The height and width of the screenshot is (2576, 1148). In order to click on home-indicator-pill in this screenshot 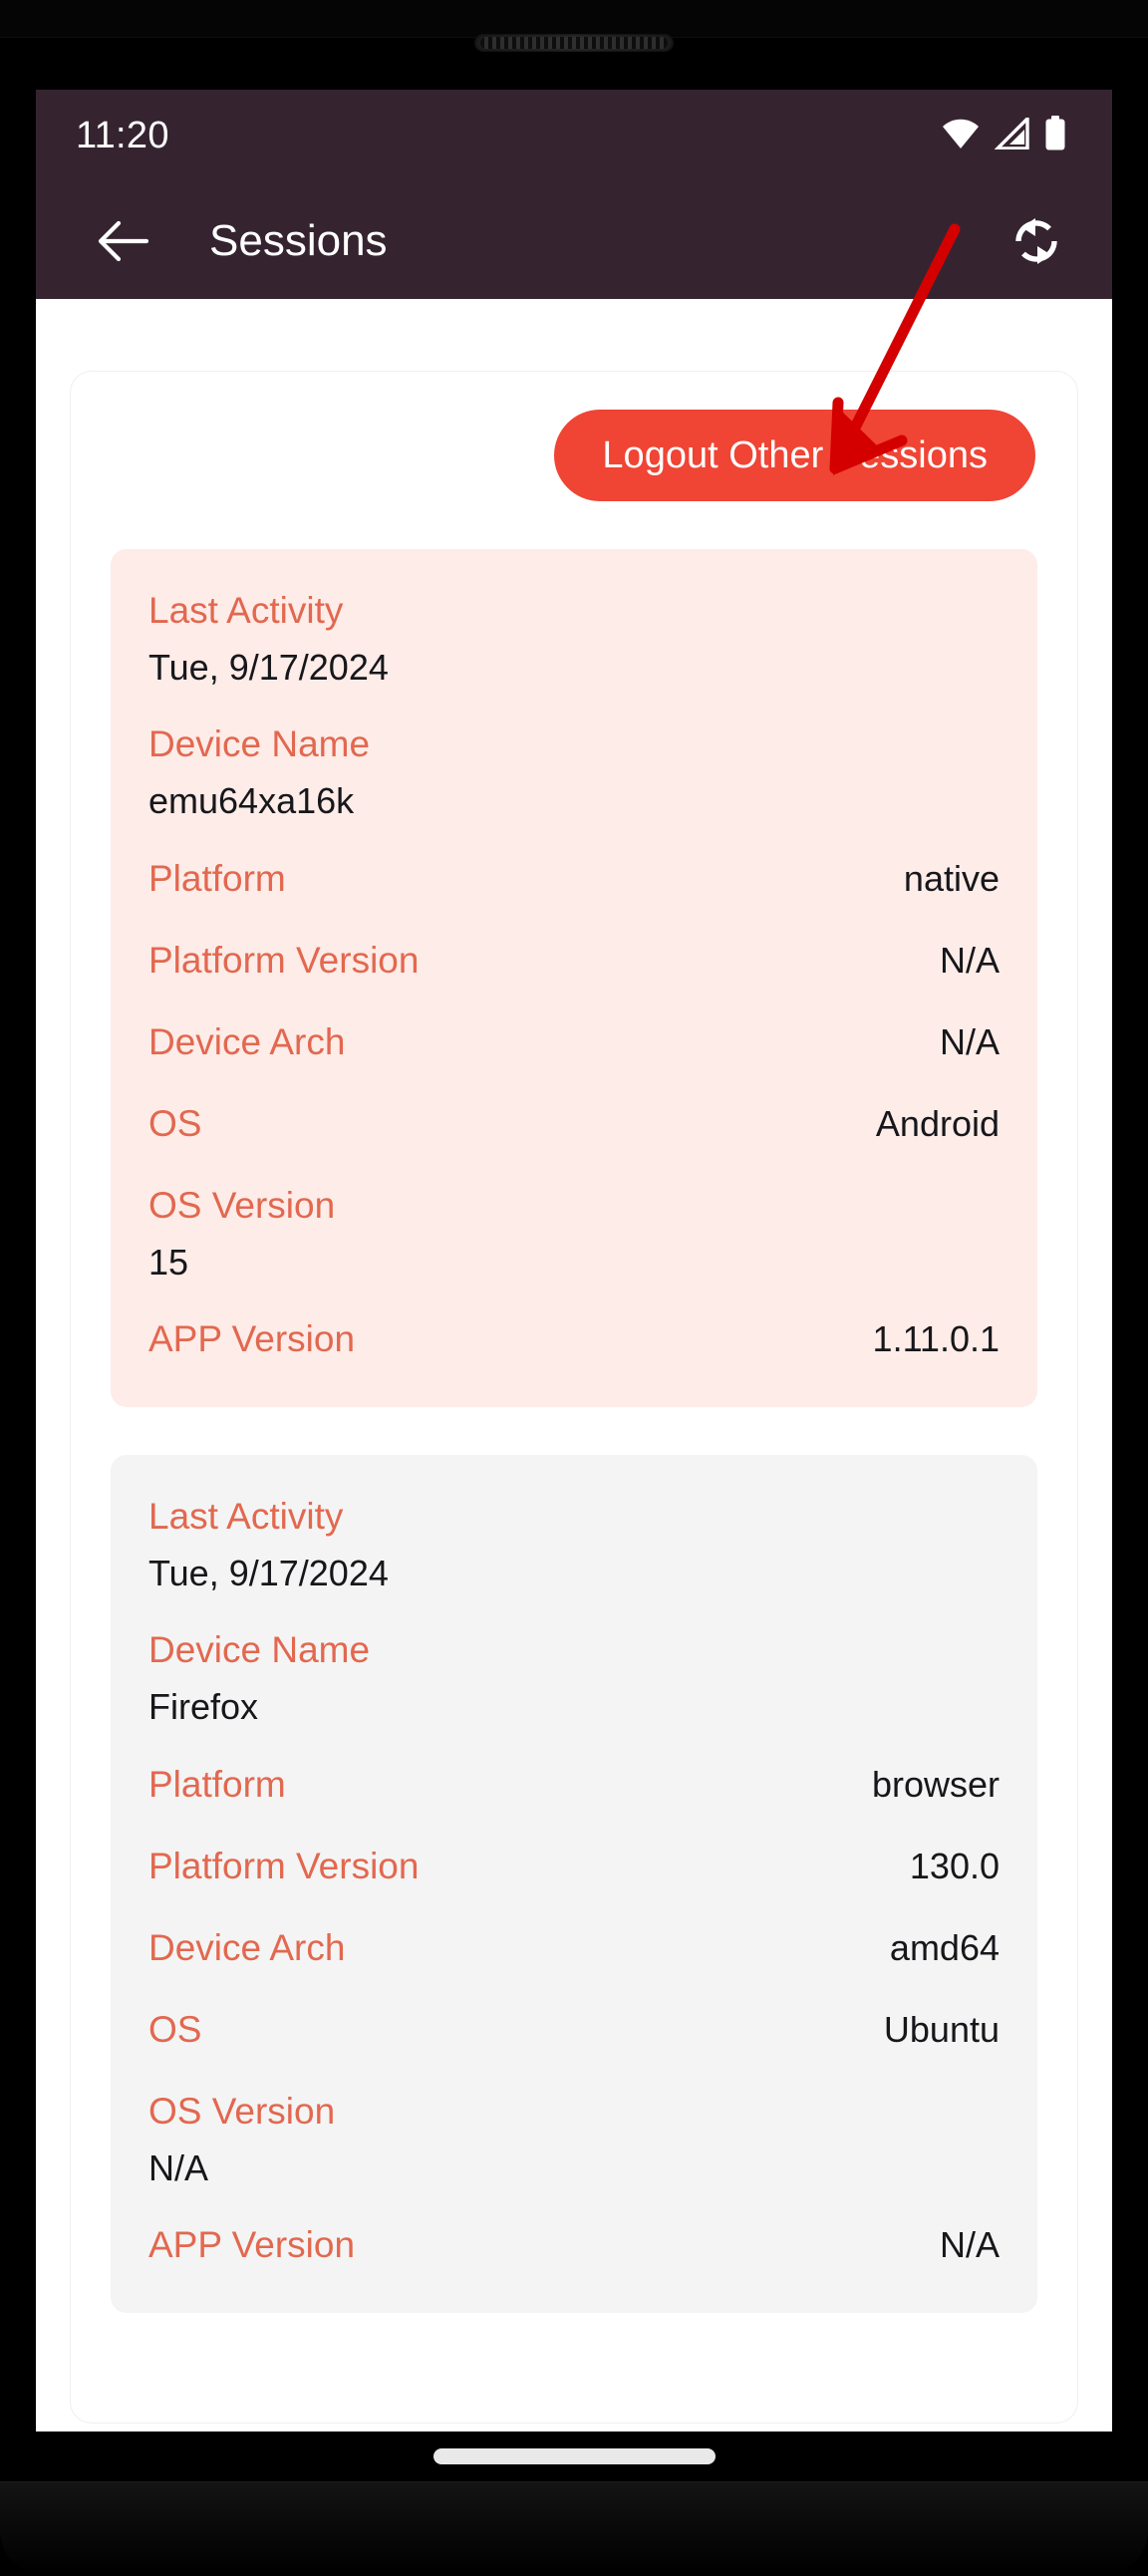, I will do `click(574, 2456)`.